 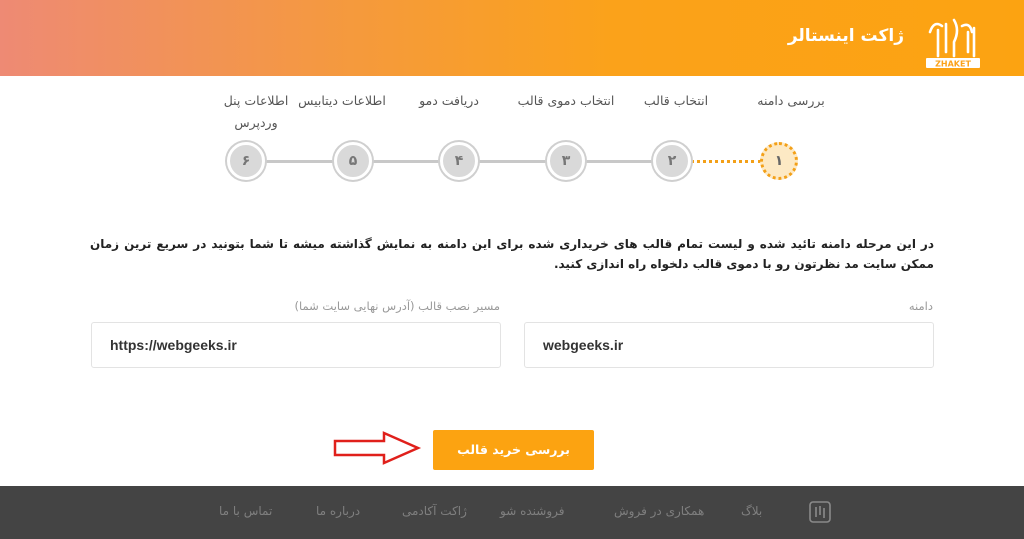 I want to click on step-label-2: انتخاب قالب, so click(x=676, y=100).